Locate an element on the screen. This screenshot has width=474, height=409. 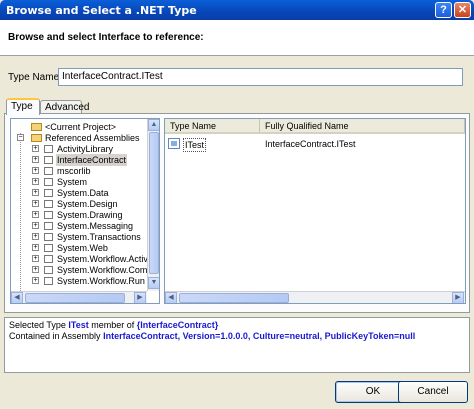
scroll-up-icon: ▲ is located at coordinates (153, 125).